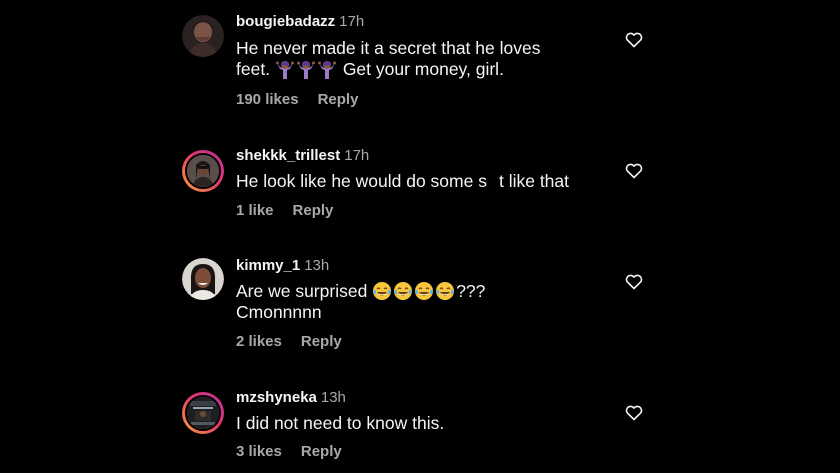  I want to click on comment-text-line: Are we surprised ???, so click(426, 291).